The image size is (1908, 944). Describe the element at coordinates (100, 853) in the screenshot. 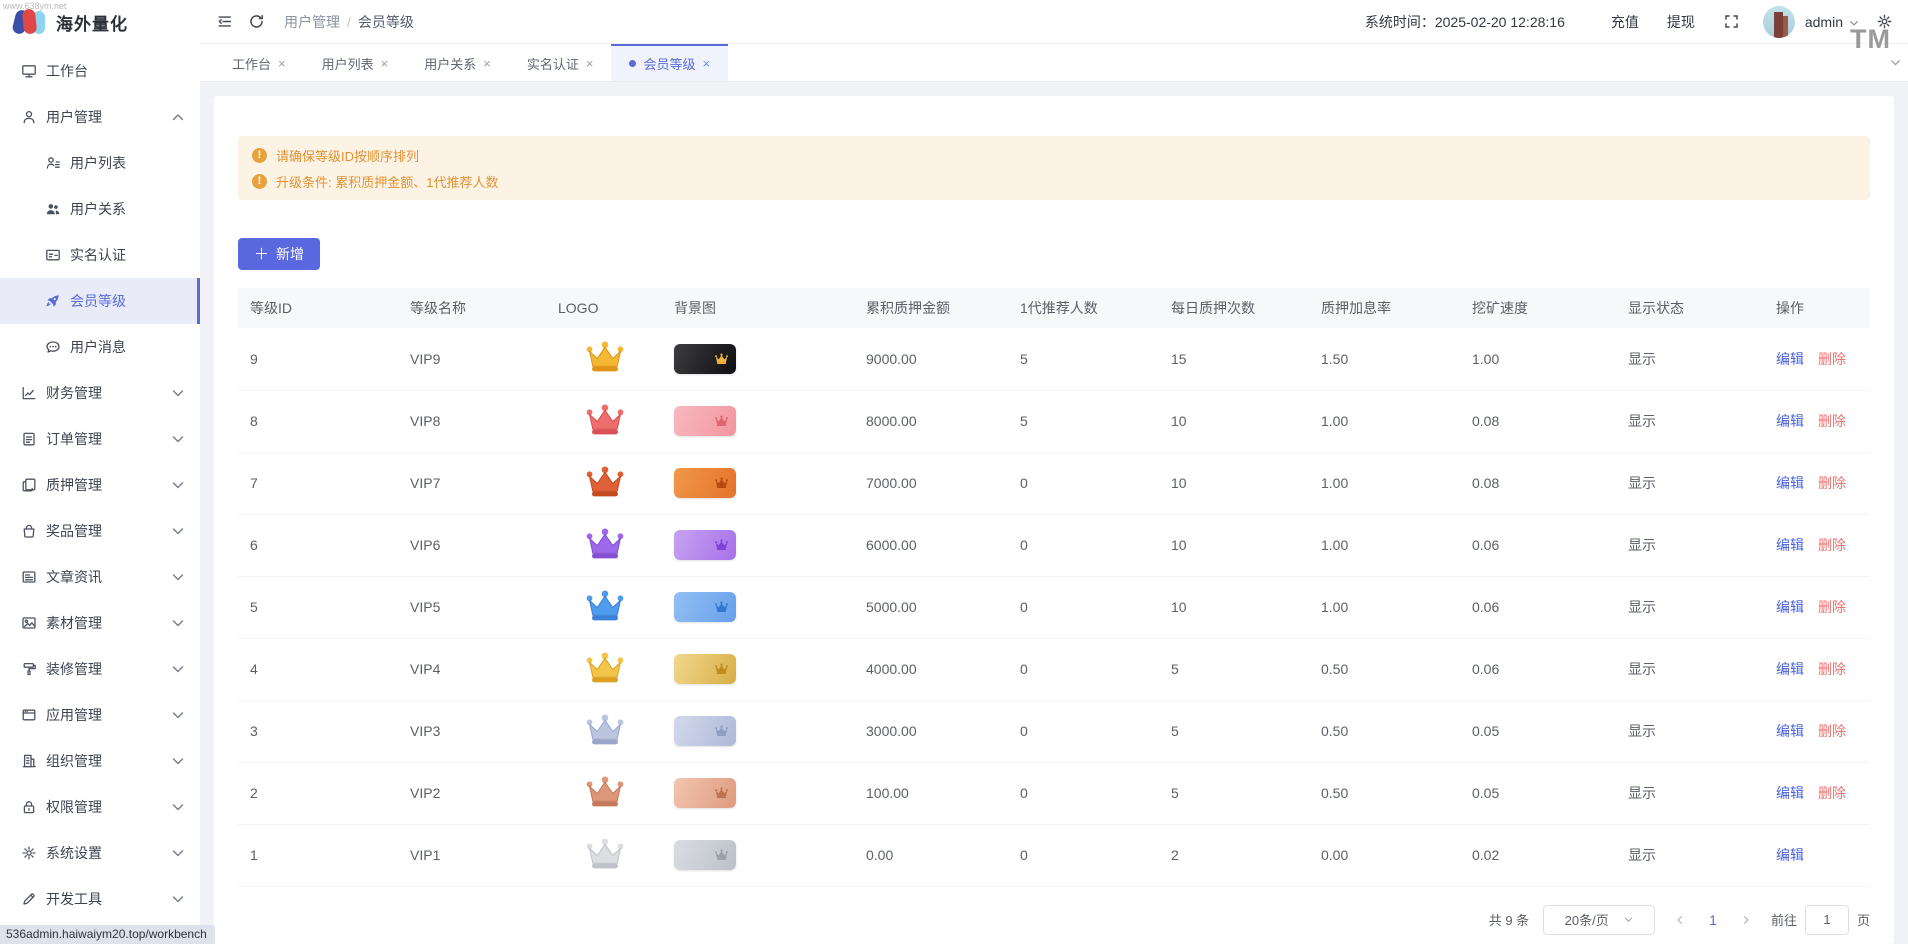

I see `sidebar-item-settings: 系统设置` at that location.